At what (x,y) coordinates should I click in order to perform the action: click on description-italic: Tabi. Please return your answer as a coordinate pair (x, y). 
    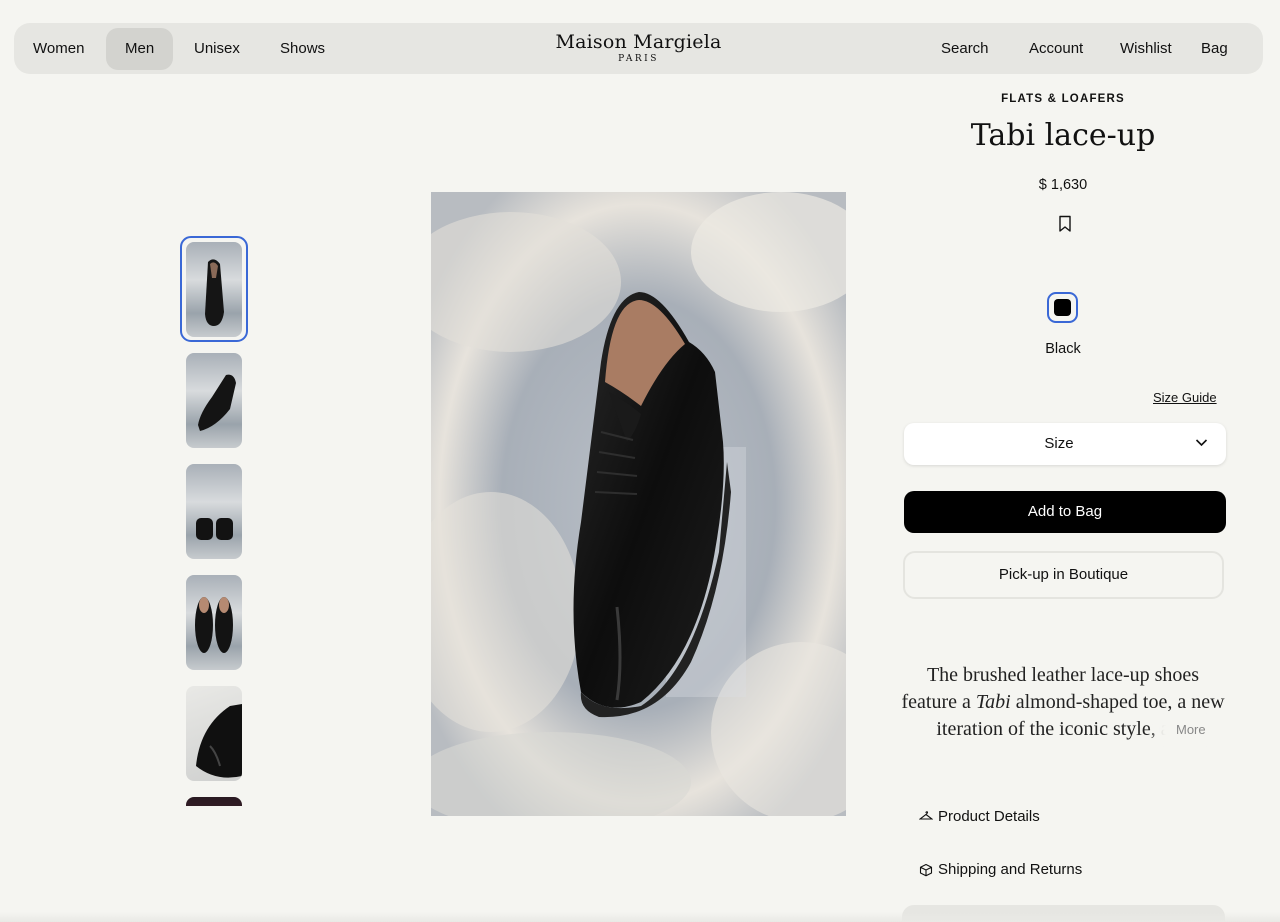
    Looking at the image, I should click on (993, 702).